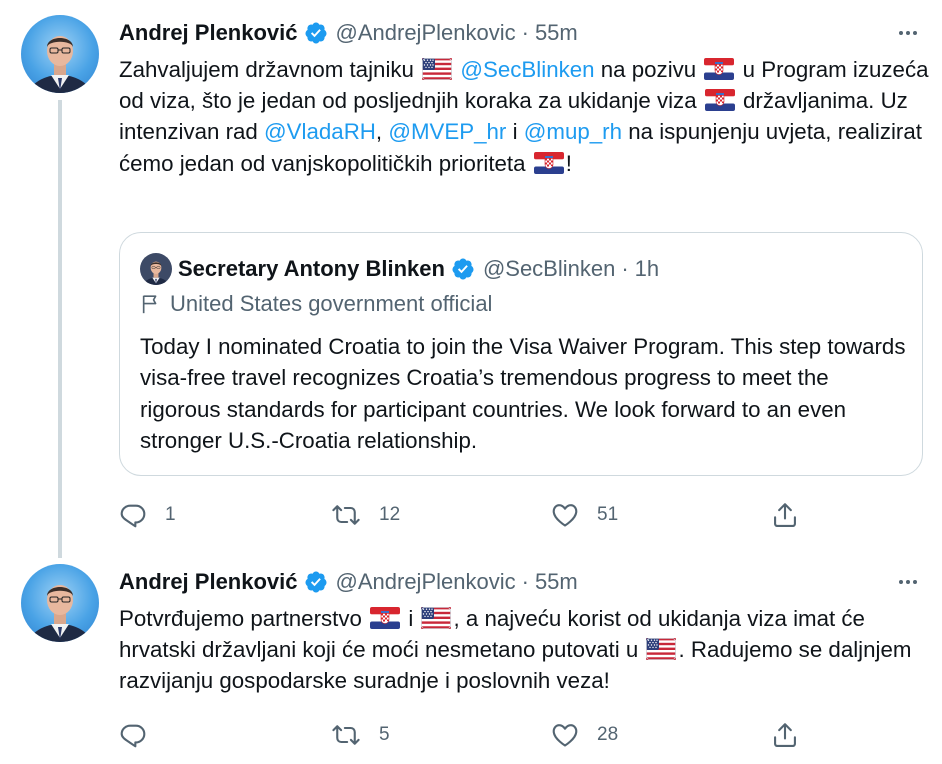  Describe the element at coordinates (384, 734) in the screenshot. I see `retweet-count: 5` at that location.